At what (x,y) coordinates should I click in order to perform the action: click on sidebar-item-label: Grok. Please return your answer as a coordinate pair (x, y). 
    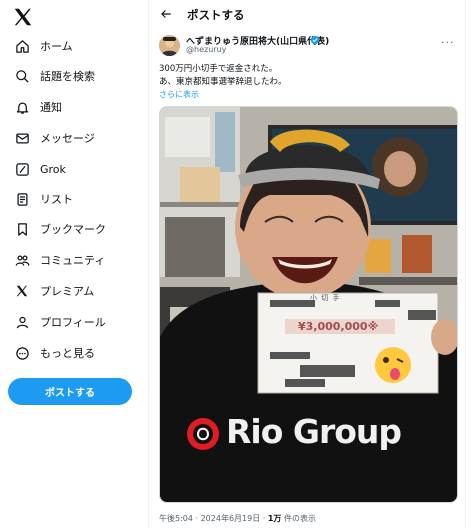
    Looking at the image, I should click on (53, 169).